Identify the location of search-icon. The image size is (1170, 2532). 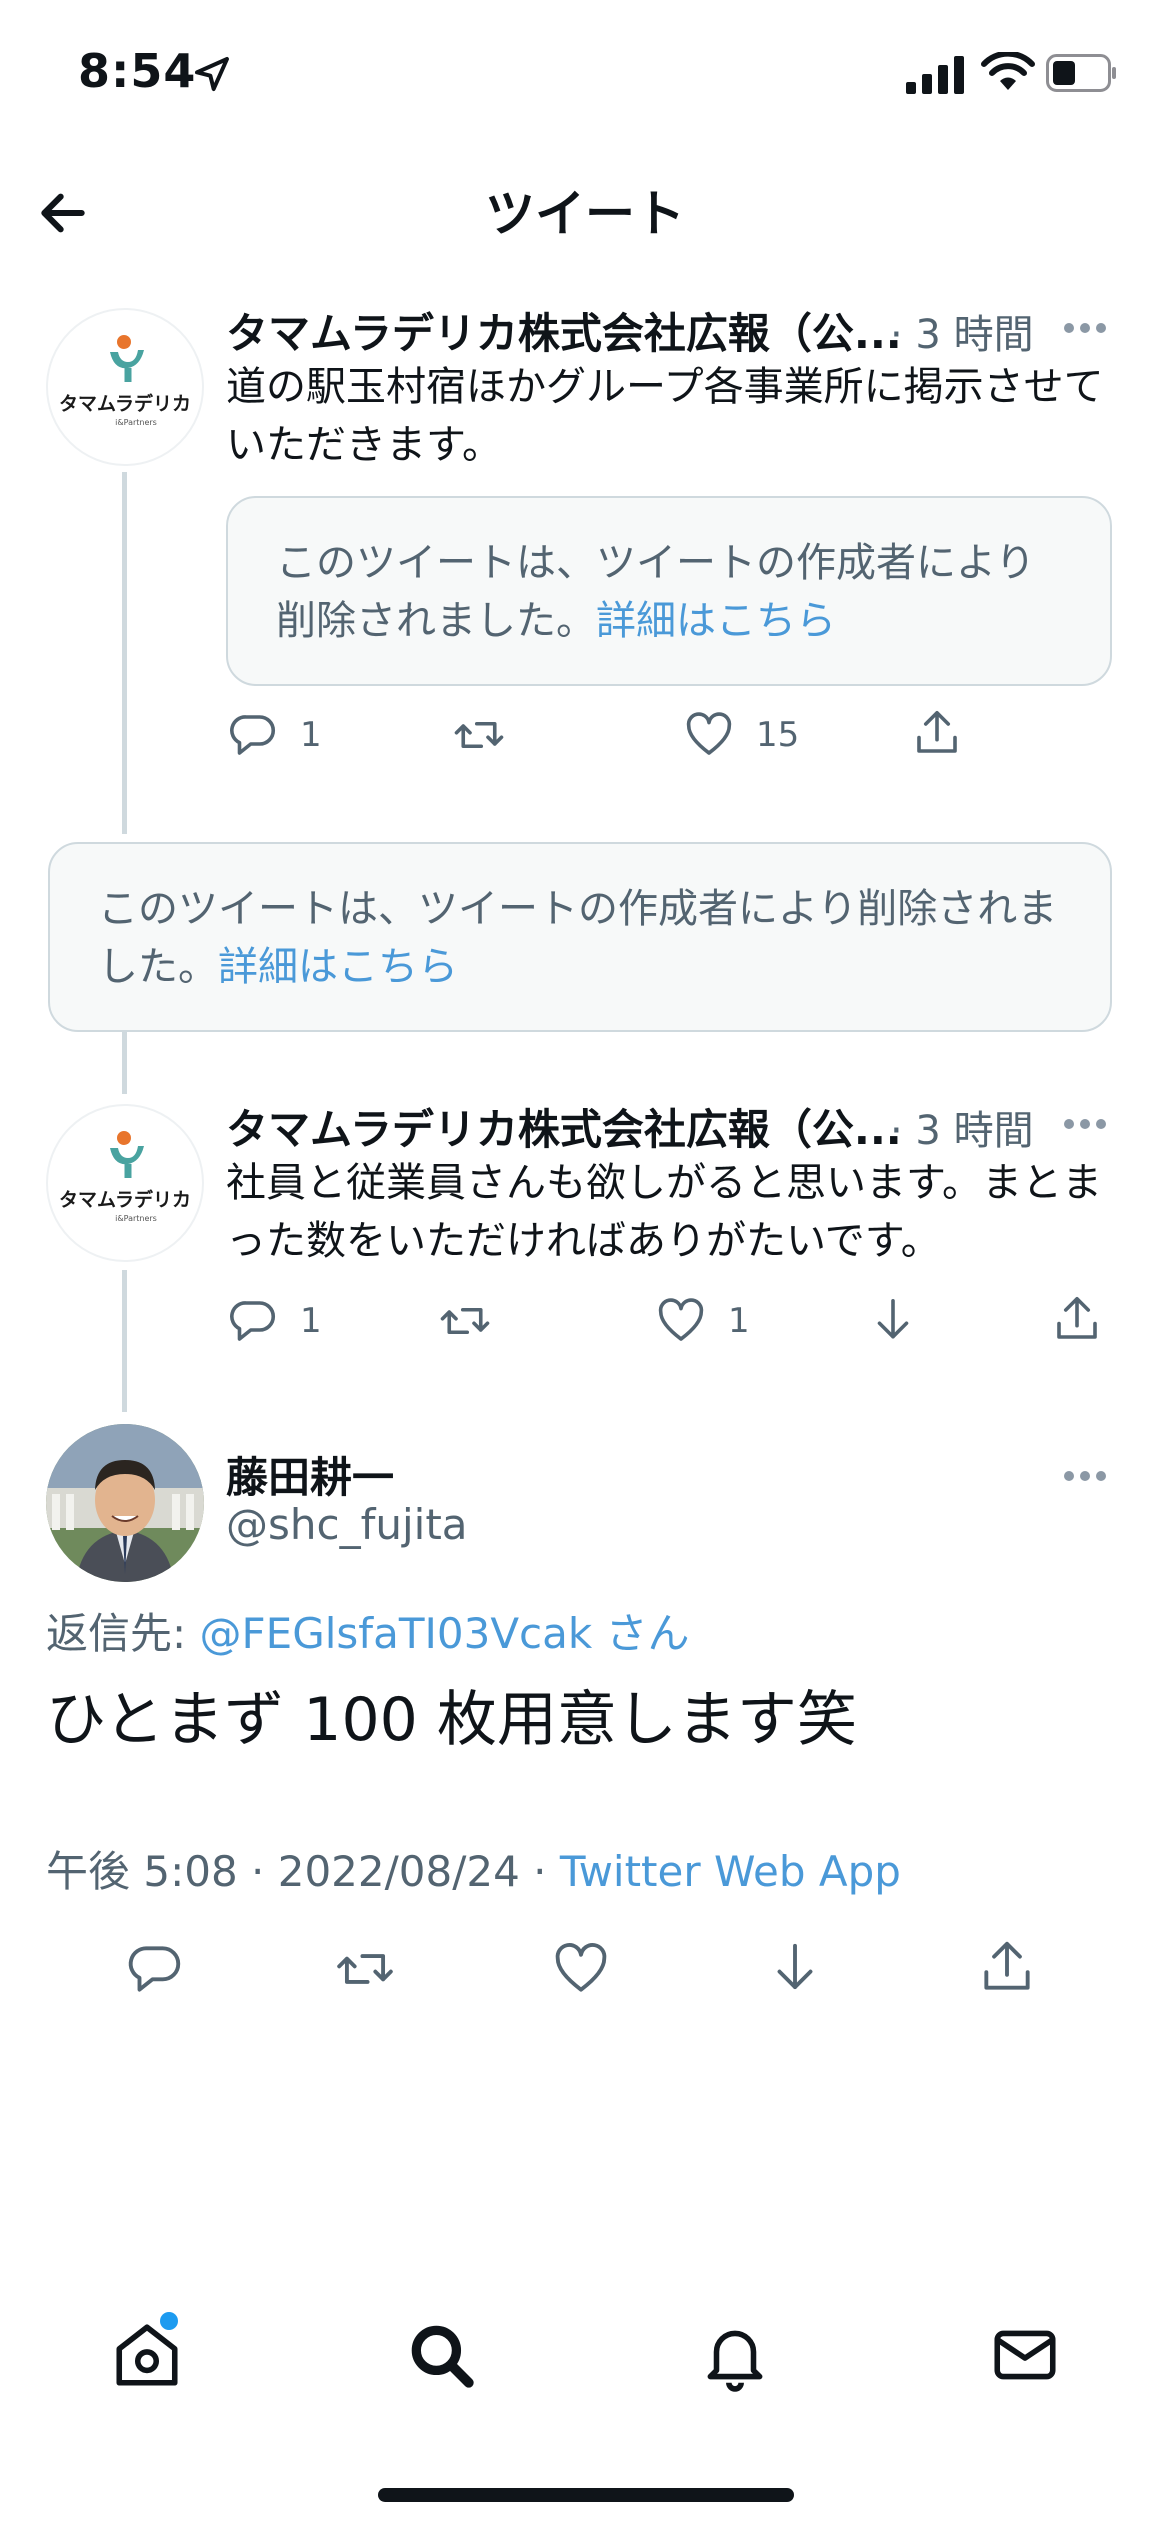
(442, 2356).